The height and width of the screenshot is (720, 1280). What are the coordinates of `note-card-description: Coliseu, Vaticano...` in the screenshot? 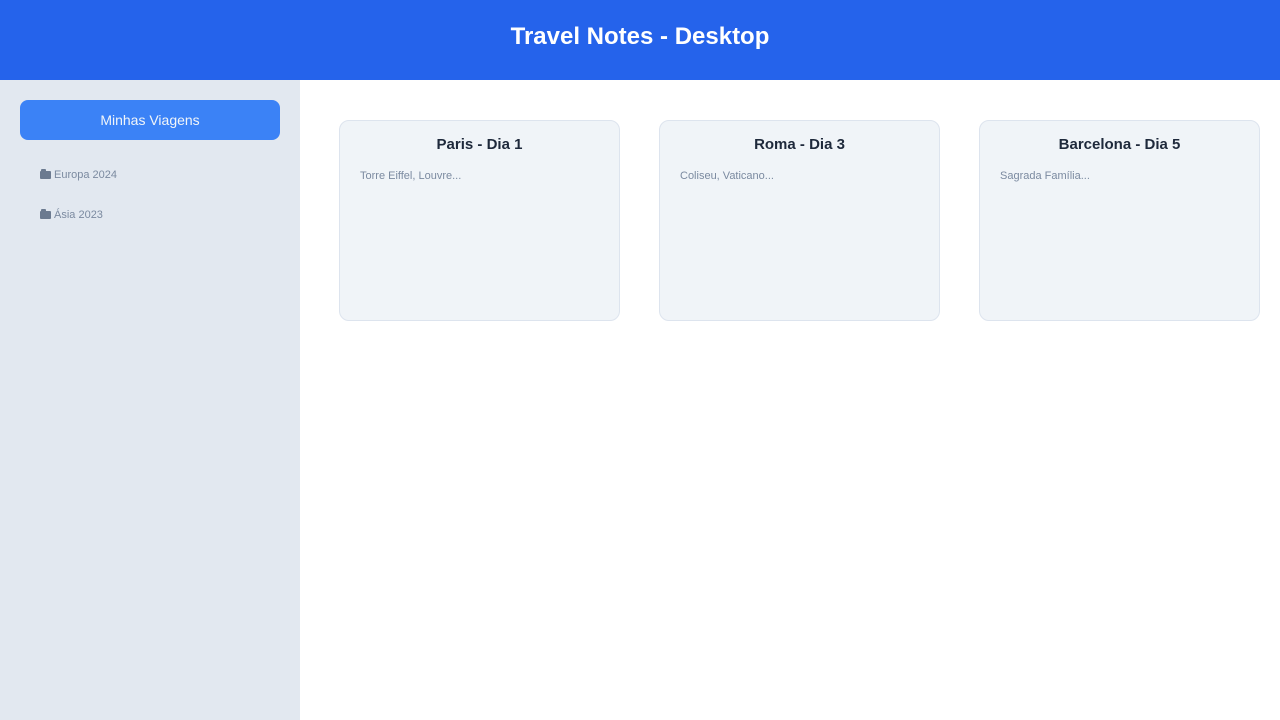 It's located at (727, 176).